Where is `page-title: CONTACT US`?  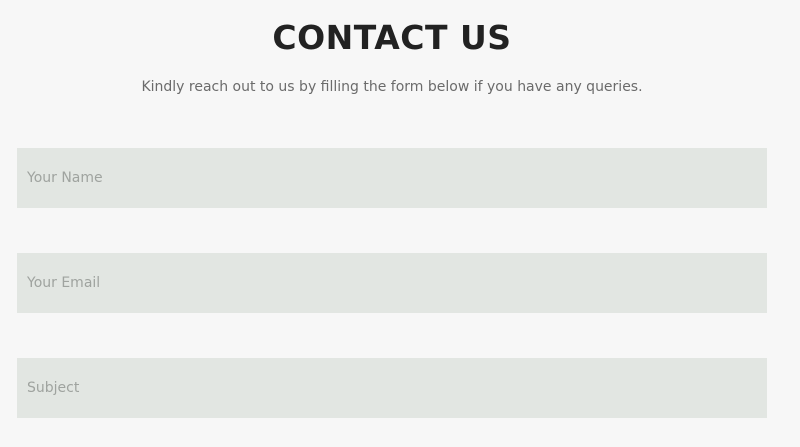
page-title: CONTACT US is located at coordinates (392, 37).